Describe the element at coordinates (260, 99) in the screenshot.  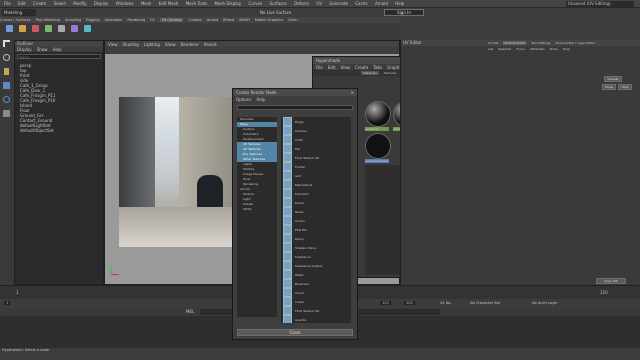
I see `crn-menu-help: Help` at that location.